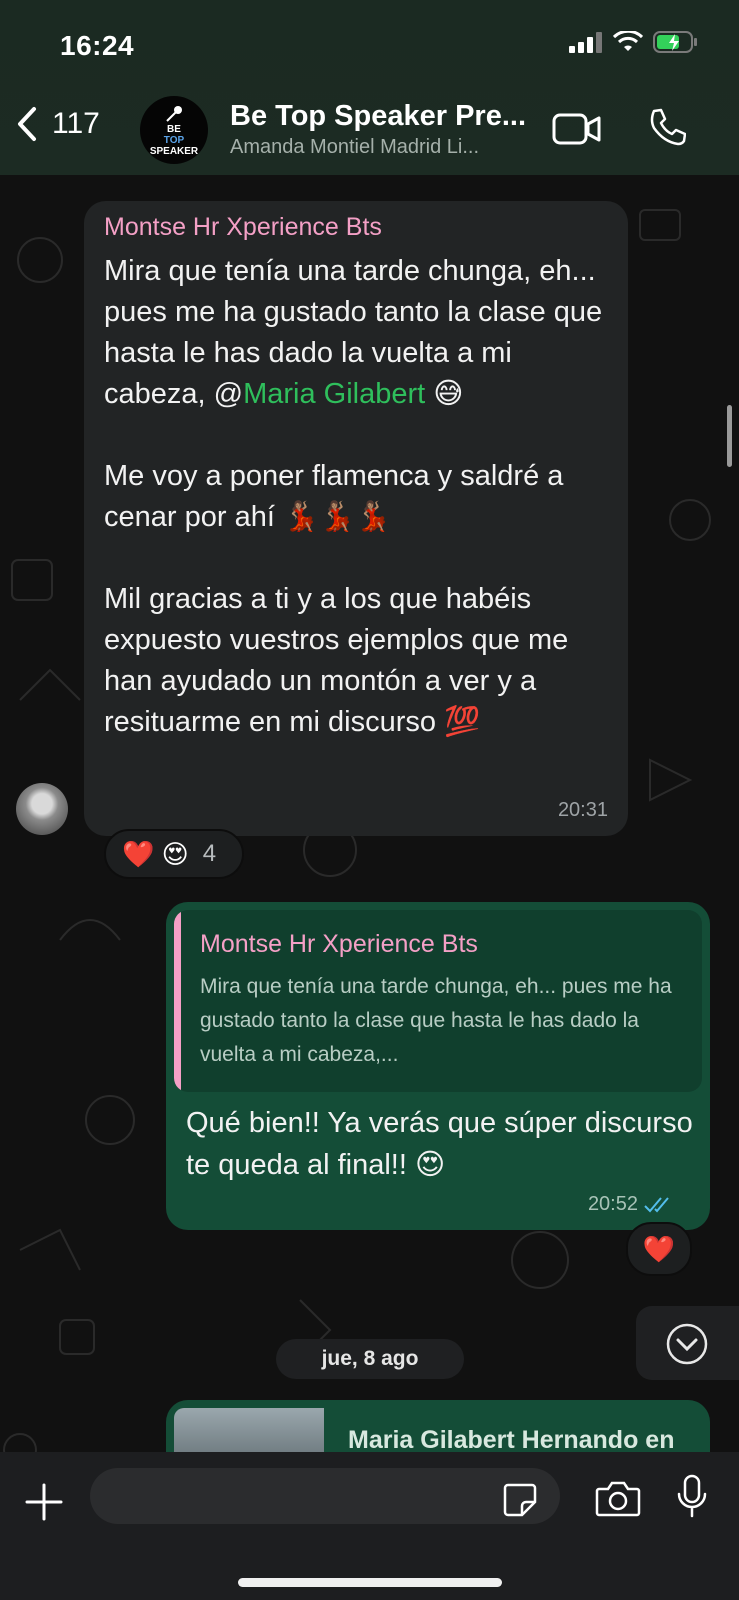 This screenshot has width=739, height=1600. What do you see at coordinates (659, 1249) in the screenshot?
I see `outgoing-reaction: ❤️` at bounding box center [659, 1249].